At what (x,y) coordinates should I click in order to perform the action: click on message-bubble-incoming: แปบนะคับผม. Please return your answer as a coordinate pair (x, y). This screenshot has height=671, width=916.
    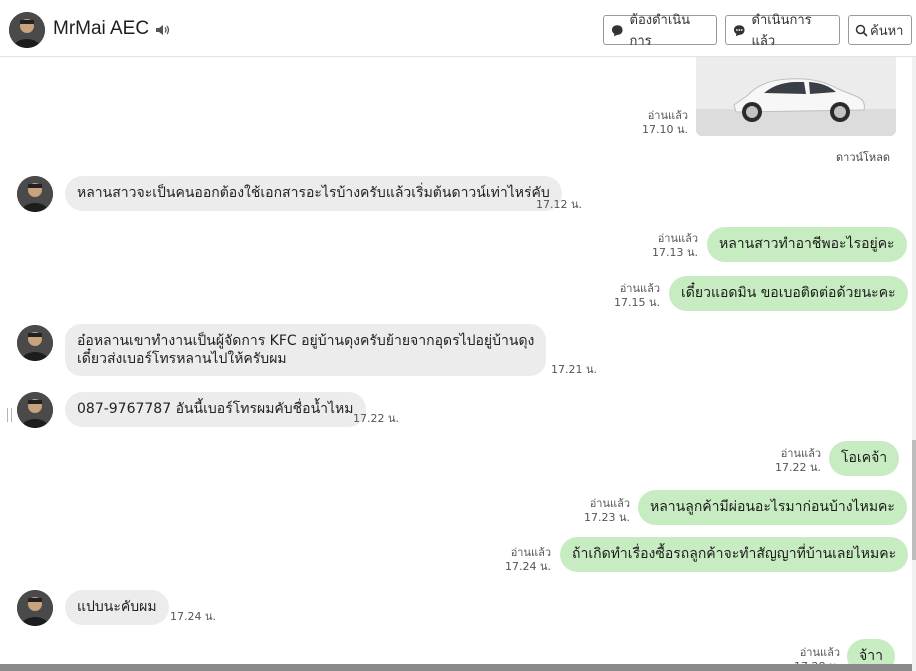
    Looking at the image, I should click on (117, 607).